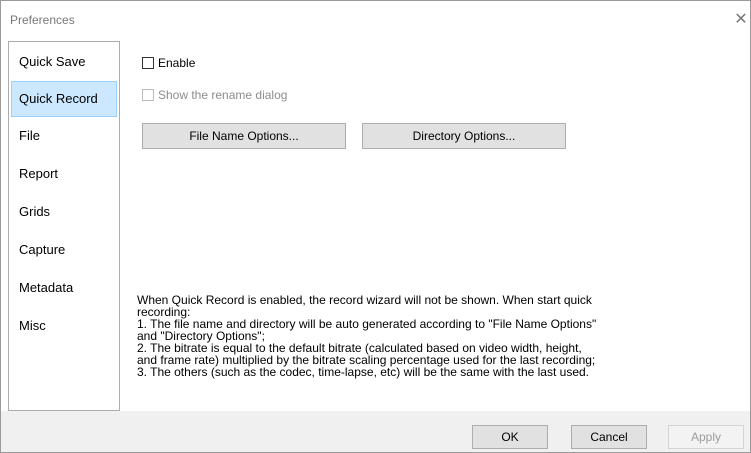 Image resolution: width=751 pixels, height=453 pixels. What do you see at coordinates (64, 212) in the screenshot?
I see `nav-item-grids: Grids` at bounding box center [64, 212].